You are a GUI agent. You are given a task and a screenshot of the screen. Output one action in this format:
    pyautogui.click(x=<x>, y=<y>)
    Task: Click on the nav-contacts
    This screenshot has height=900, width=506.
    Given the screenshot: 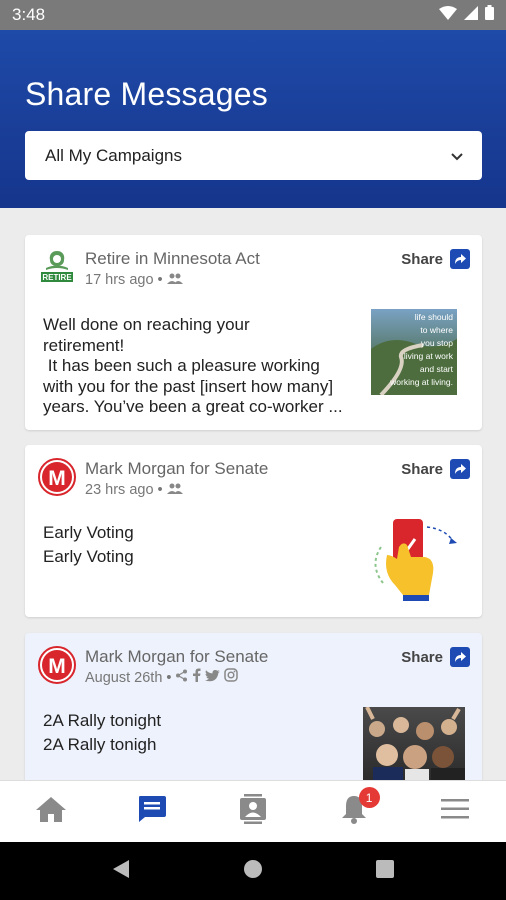 What is the action you would take?
    pyautogui.click(x=252, y=811)
    